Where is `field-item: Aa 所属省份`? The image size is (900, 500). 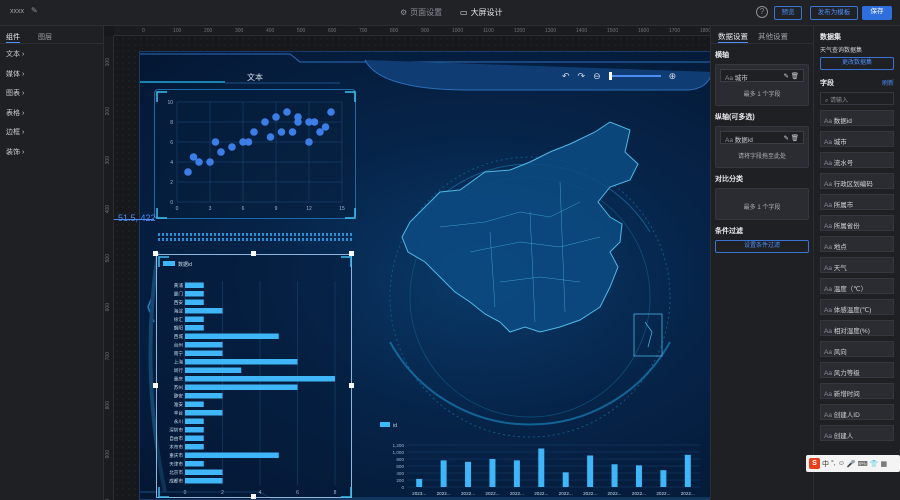
field-item: Aa 所属省份 is located at coordinates (857, 223).